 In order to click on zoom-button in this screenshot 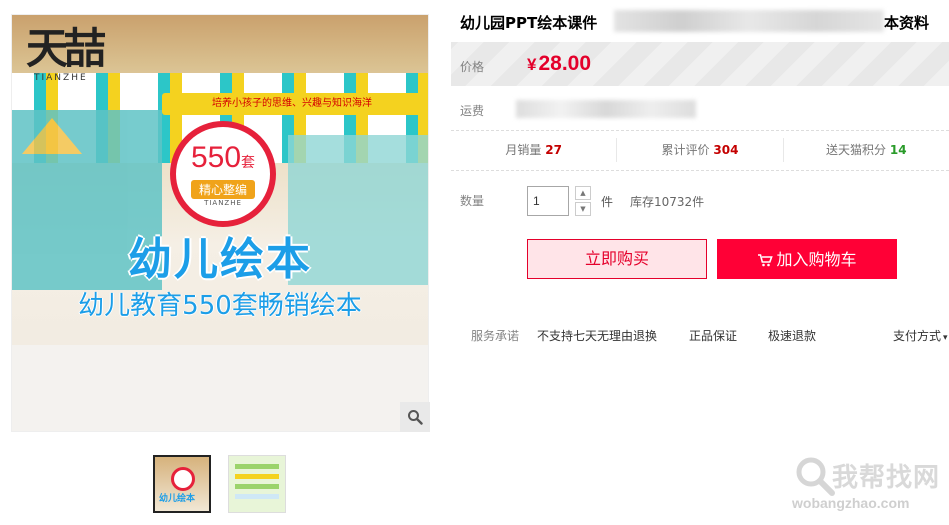, I will do `click(415, 417)`.